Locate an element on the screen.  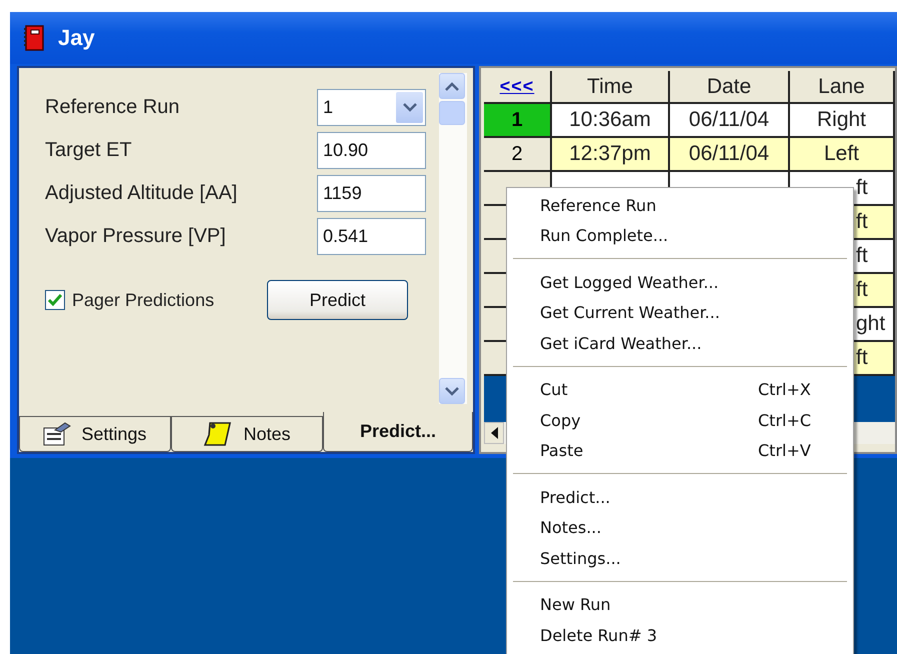
field-label: Adjusted Altitude [AA] is located at coordinates (141, 193).